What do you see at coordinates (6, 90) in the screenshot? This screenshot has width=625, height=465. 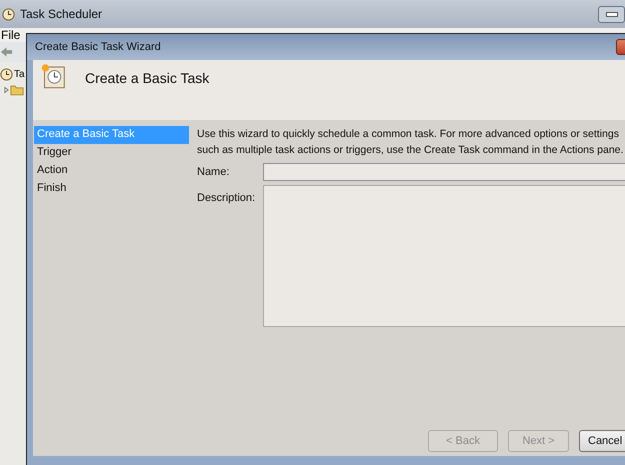 I see `expand-icon` at bounding box center [6, 90].